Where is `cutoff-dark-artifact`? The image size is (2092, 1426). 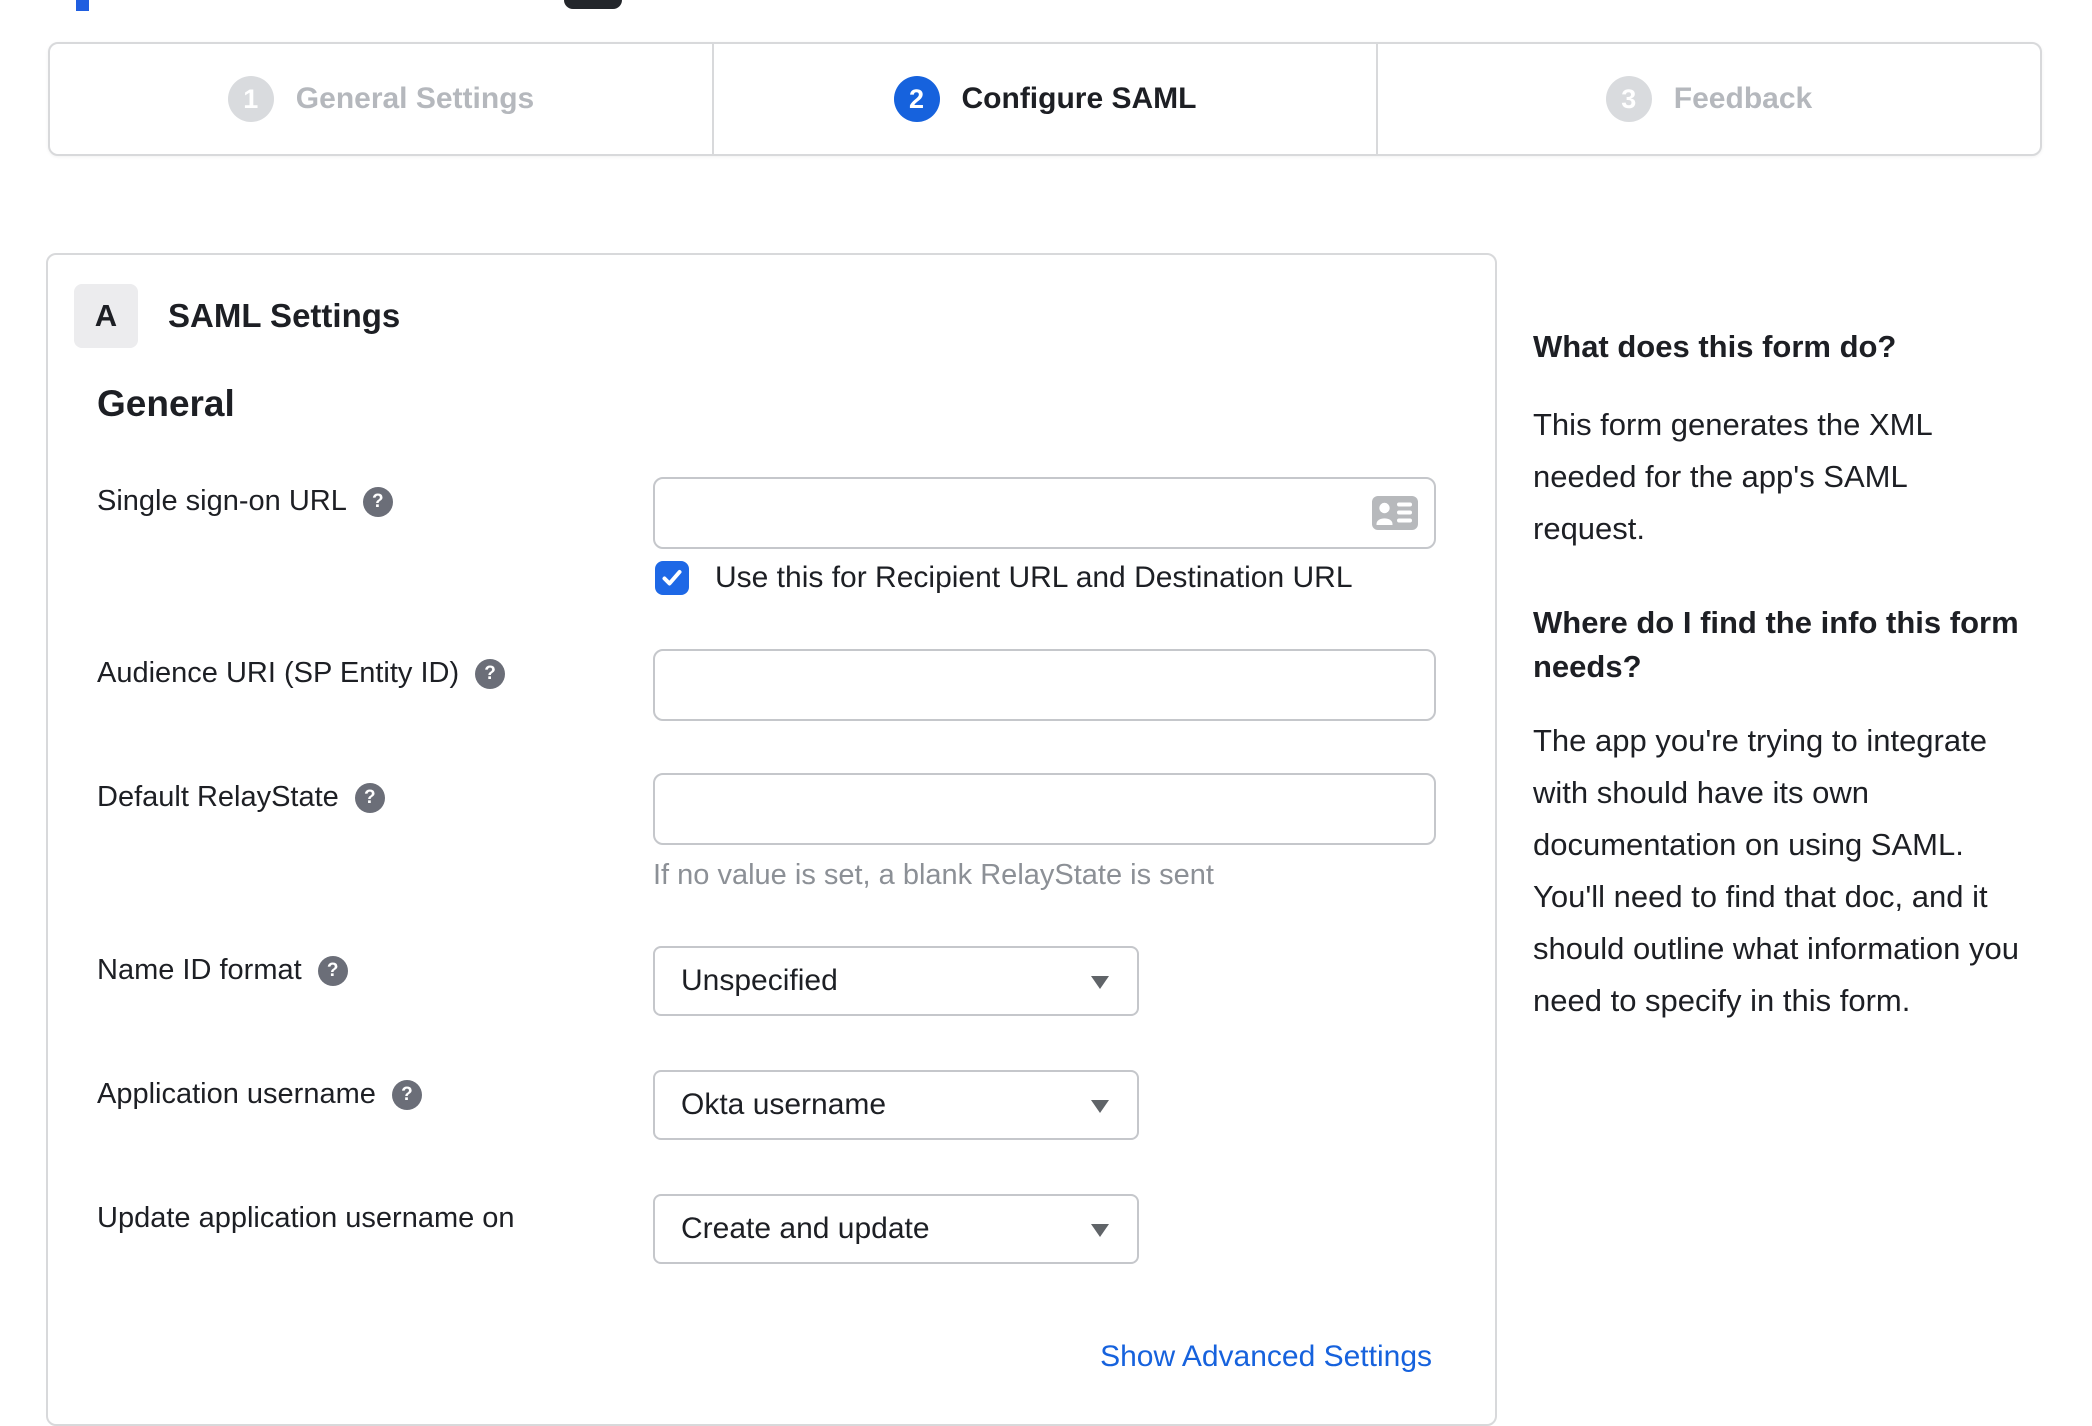 cutoff-dark-artifact is located at coordinates (593, 4).